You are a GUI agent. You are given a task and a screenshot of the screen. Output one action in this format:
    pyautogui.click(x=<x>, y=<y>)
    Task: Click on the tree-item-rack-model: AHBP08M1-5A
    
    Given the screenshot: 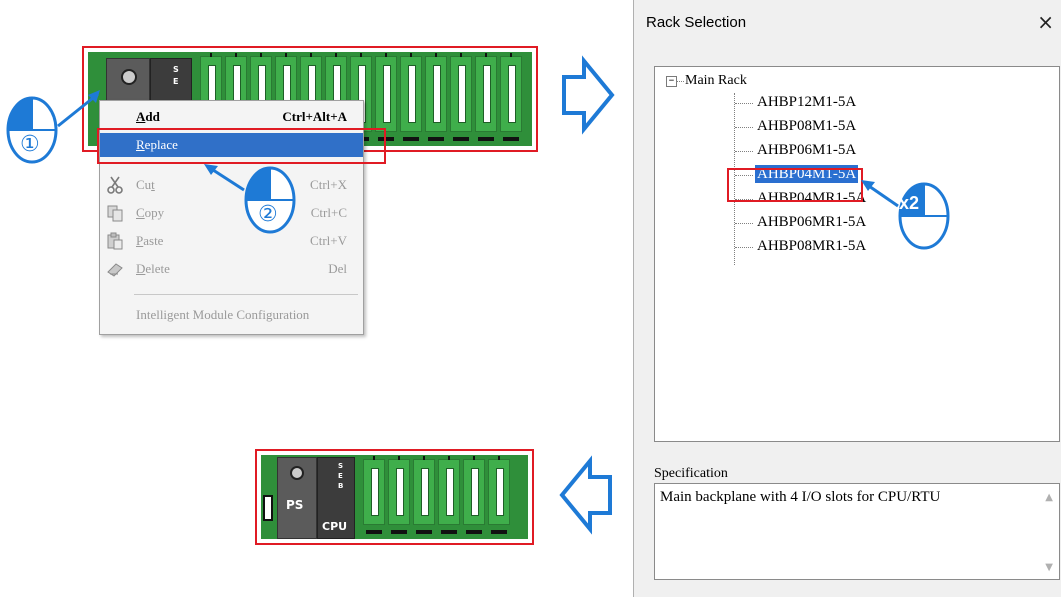 What is the action you would take?
    pyautogui.click(x=806, y=126)
    